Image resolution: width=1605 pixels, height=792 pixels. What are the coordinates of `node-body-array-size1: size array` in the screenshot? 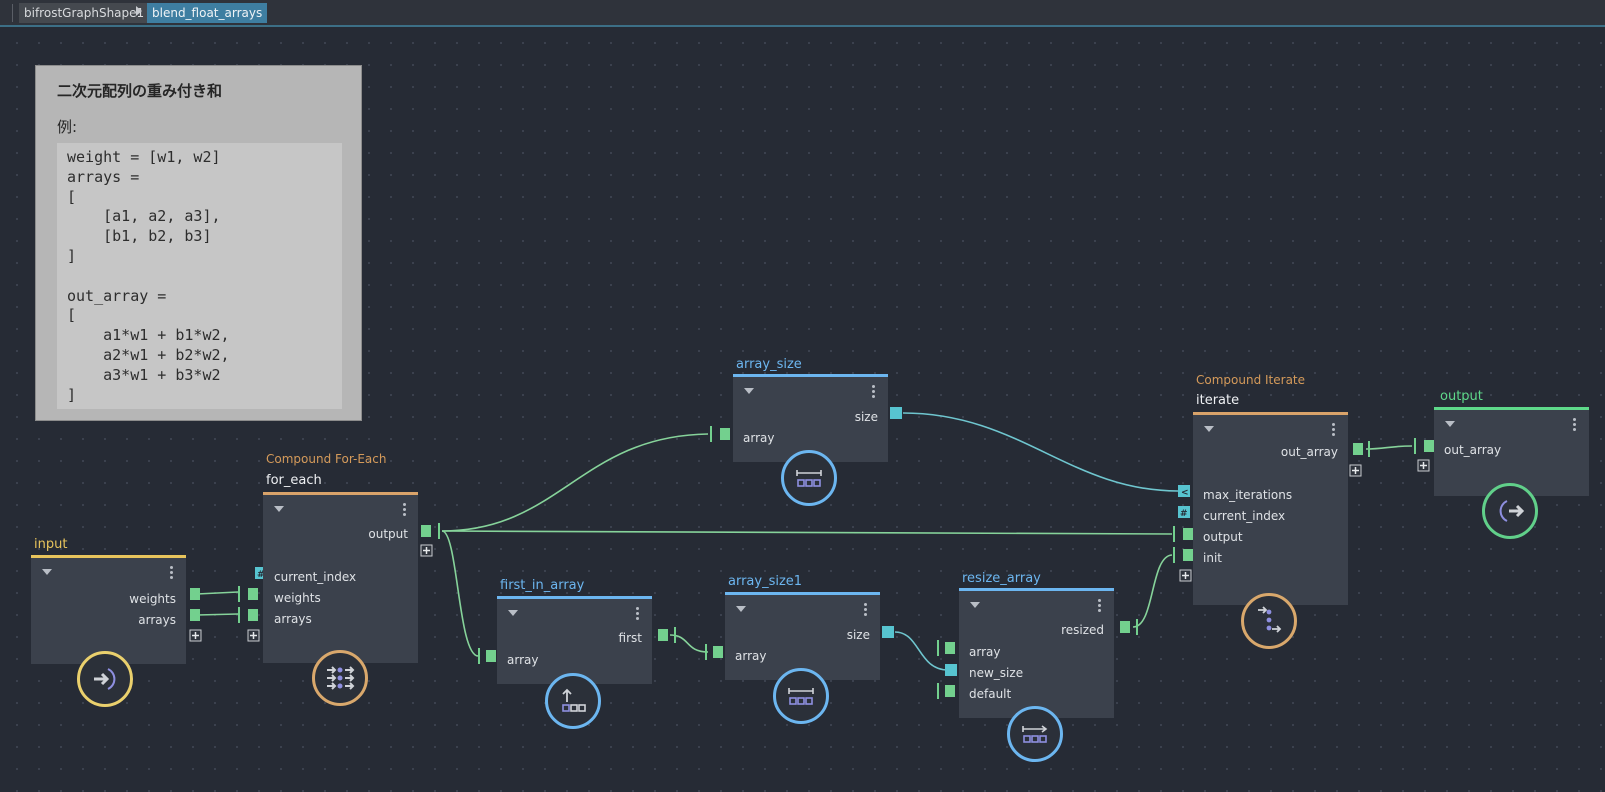 It's located at (802, 636).